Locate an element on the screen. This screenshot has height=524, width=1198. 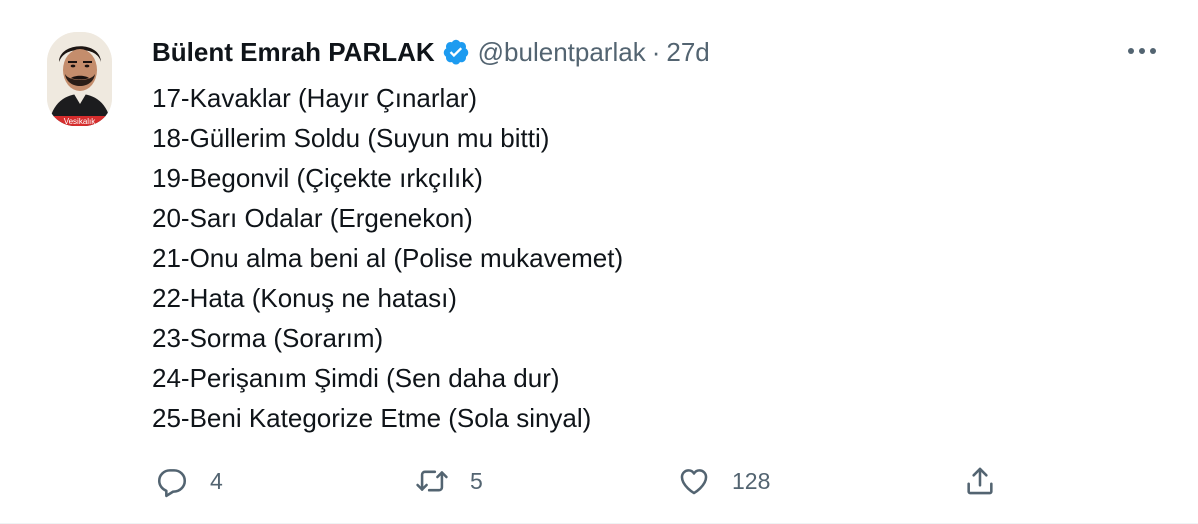
avatar-photo: Vesikalık is located at coordinates (79, 79).